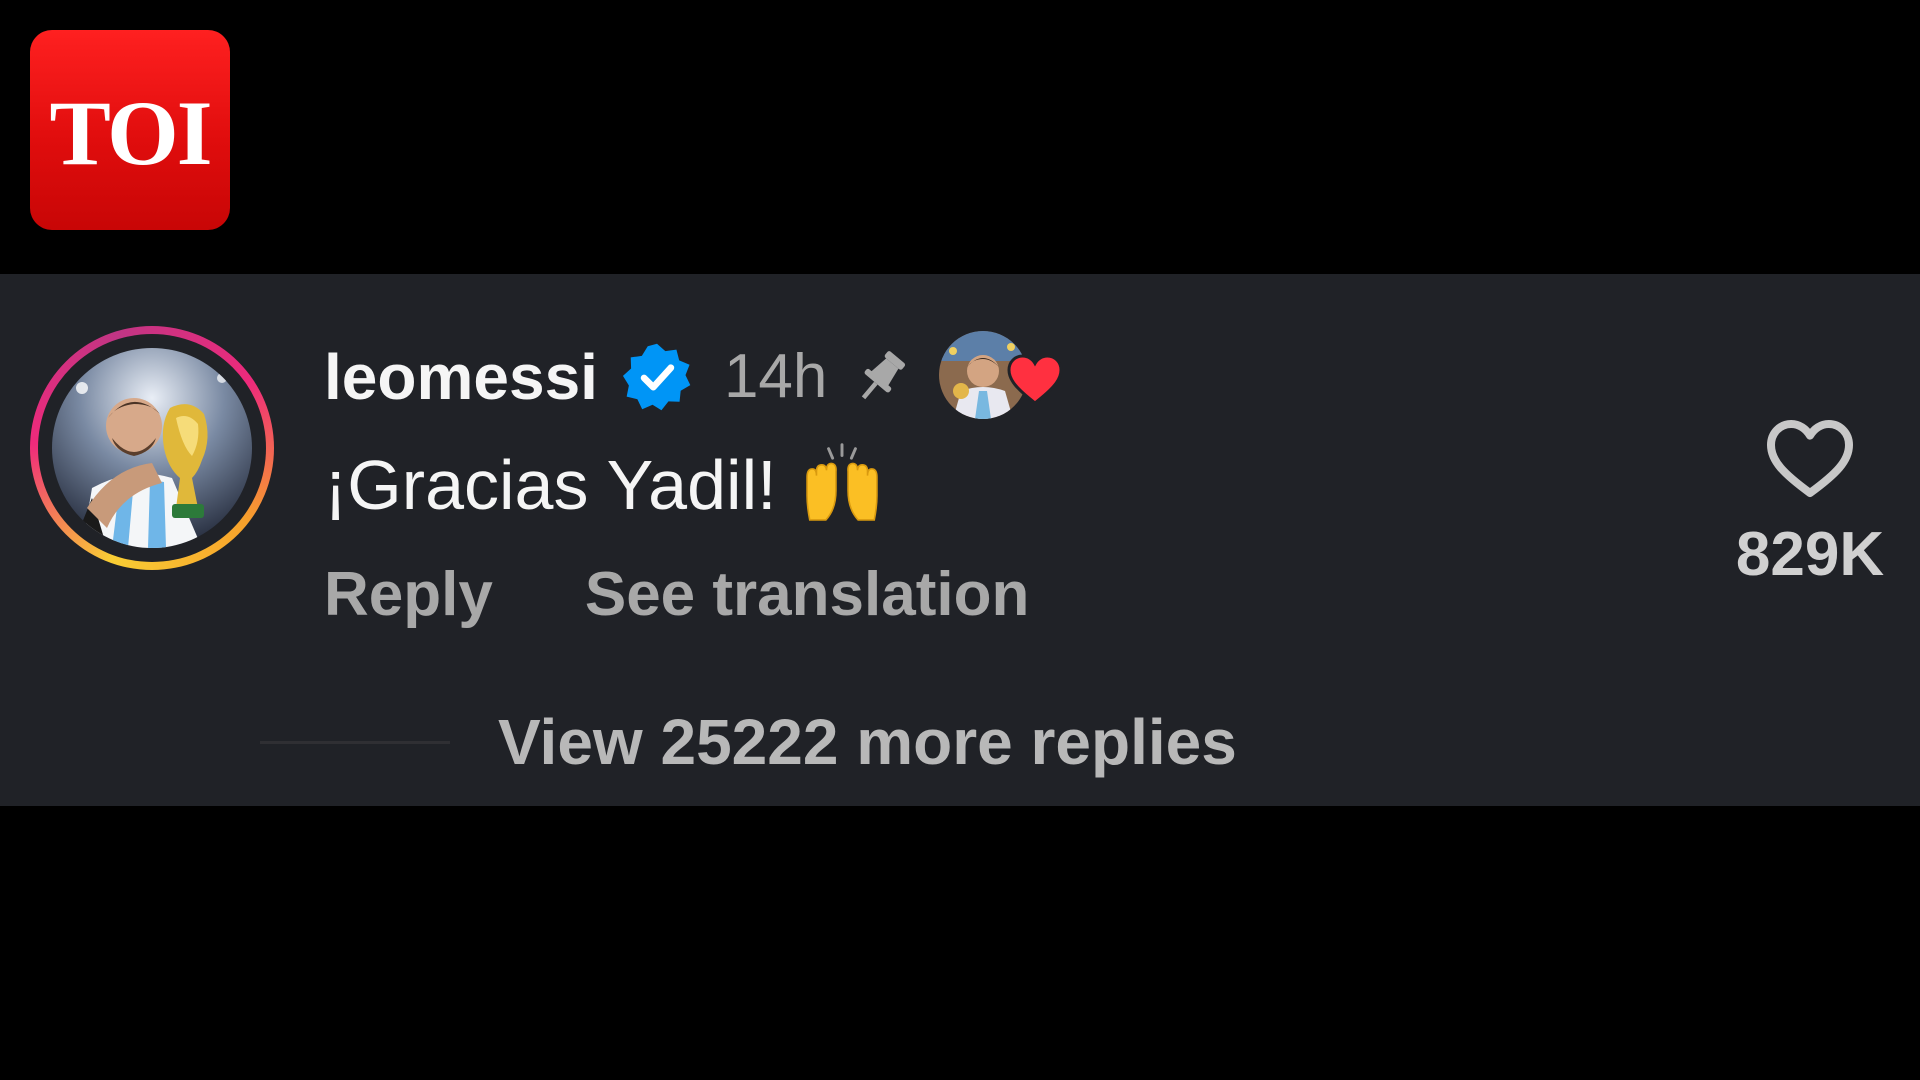 Image resolution: width=1920 pixels, height=1080 pixels. What do you see at coordinates (461, 377) in the screenshot?
I see `username: leomessi` at bounding box center [461, 377].